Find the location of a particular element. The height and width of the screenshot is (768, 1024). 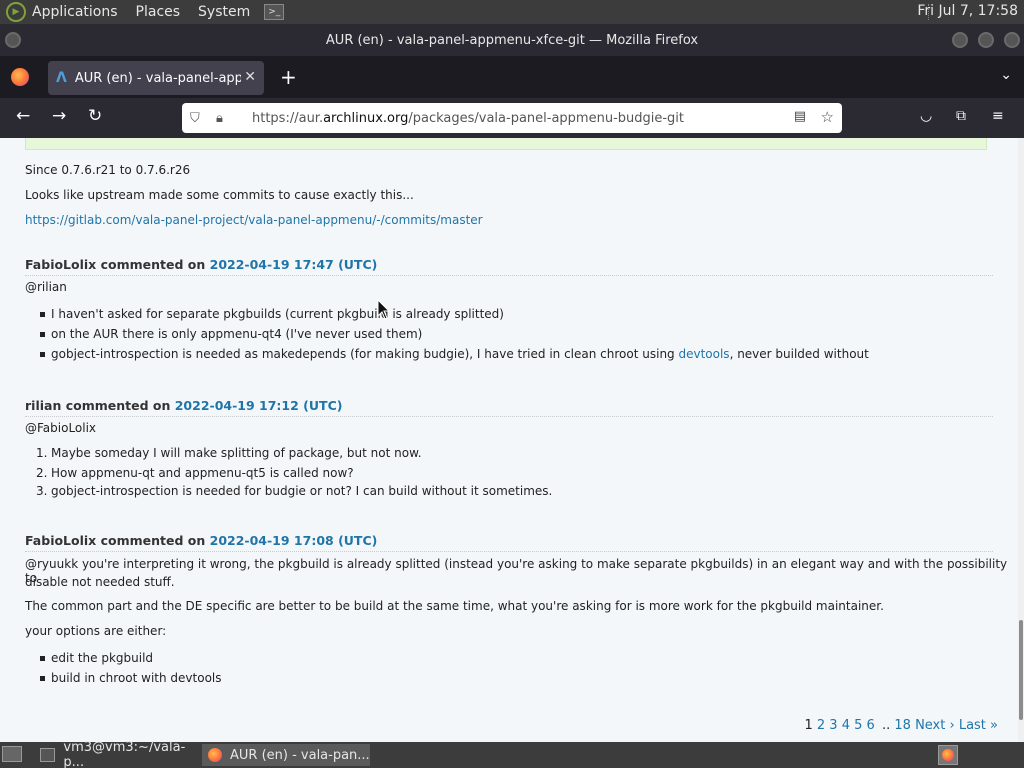

back-button: ← is located at coordinates (23, 116).